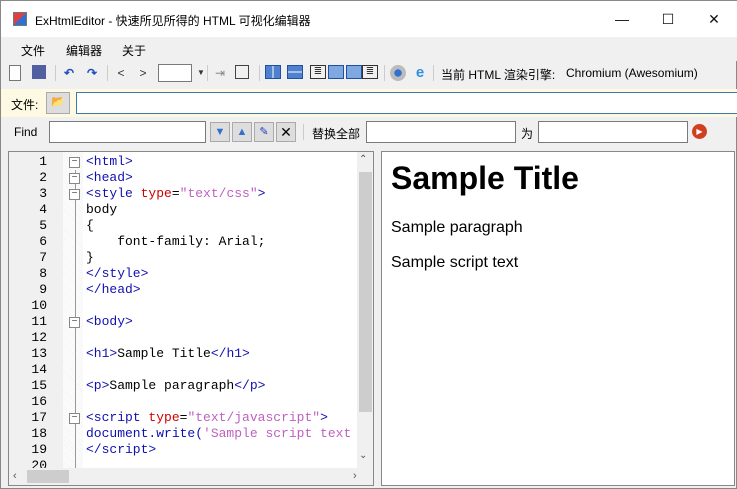 This screenshot has width=737, height=489. I want to click on code-line: <style type="text/css">, so click(175, 194).